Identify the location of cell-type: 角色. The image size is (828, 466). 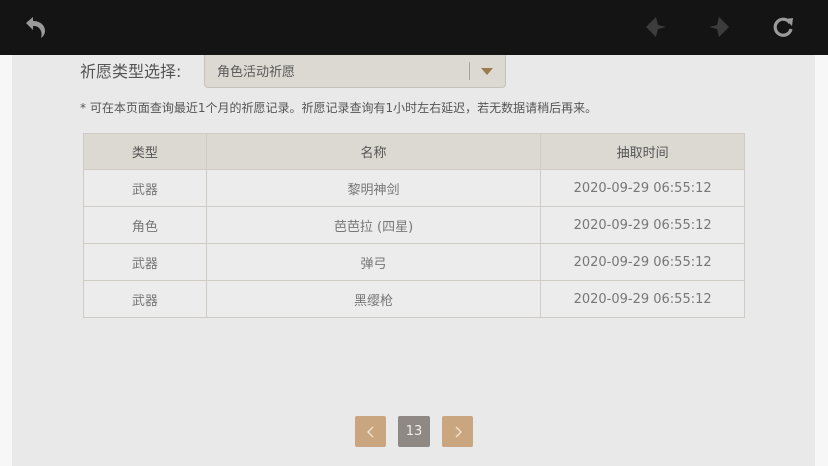
(145, 225).